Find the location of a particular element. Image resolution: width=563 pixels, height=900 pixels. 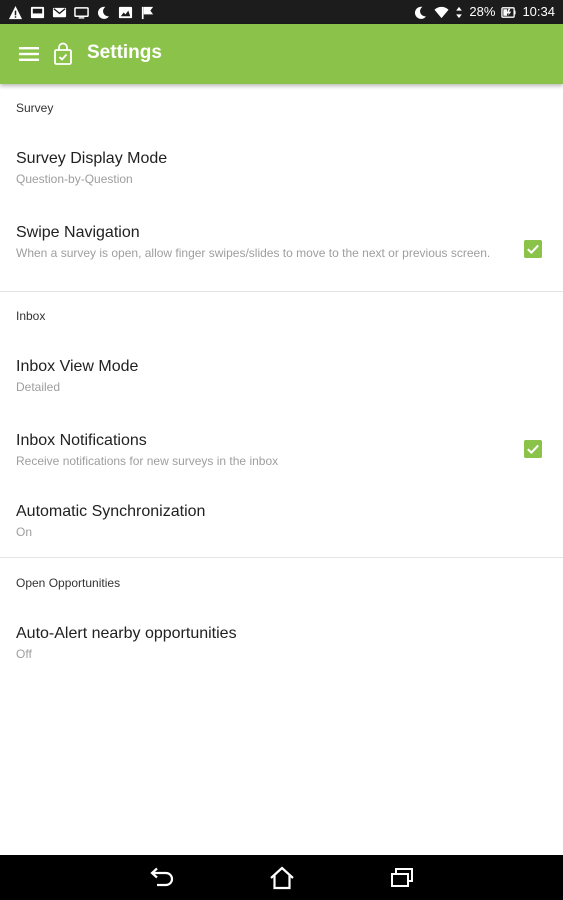

warning-icon is located at coordinates (15, 12).